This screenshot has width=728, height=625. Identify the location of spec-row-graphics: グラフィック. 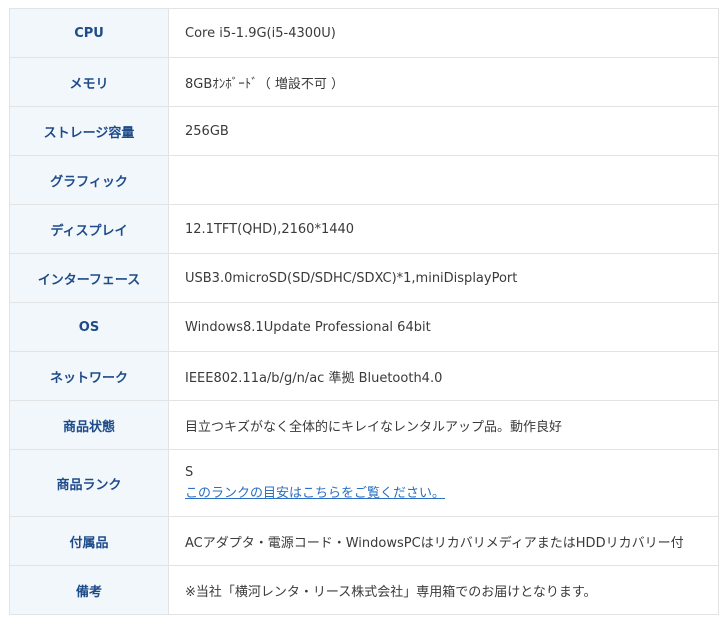
(364, 180).